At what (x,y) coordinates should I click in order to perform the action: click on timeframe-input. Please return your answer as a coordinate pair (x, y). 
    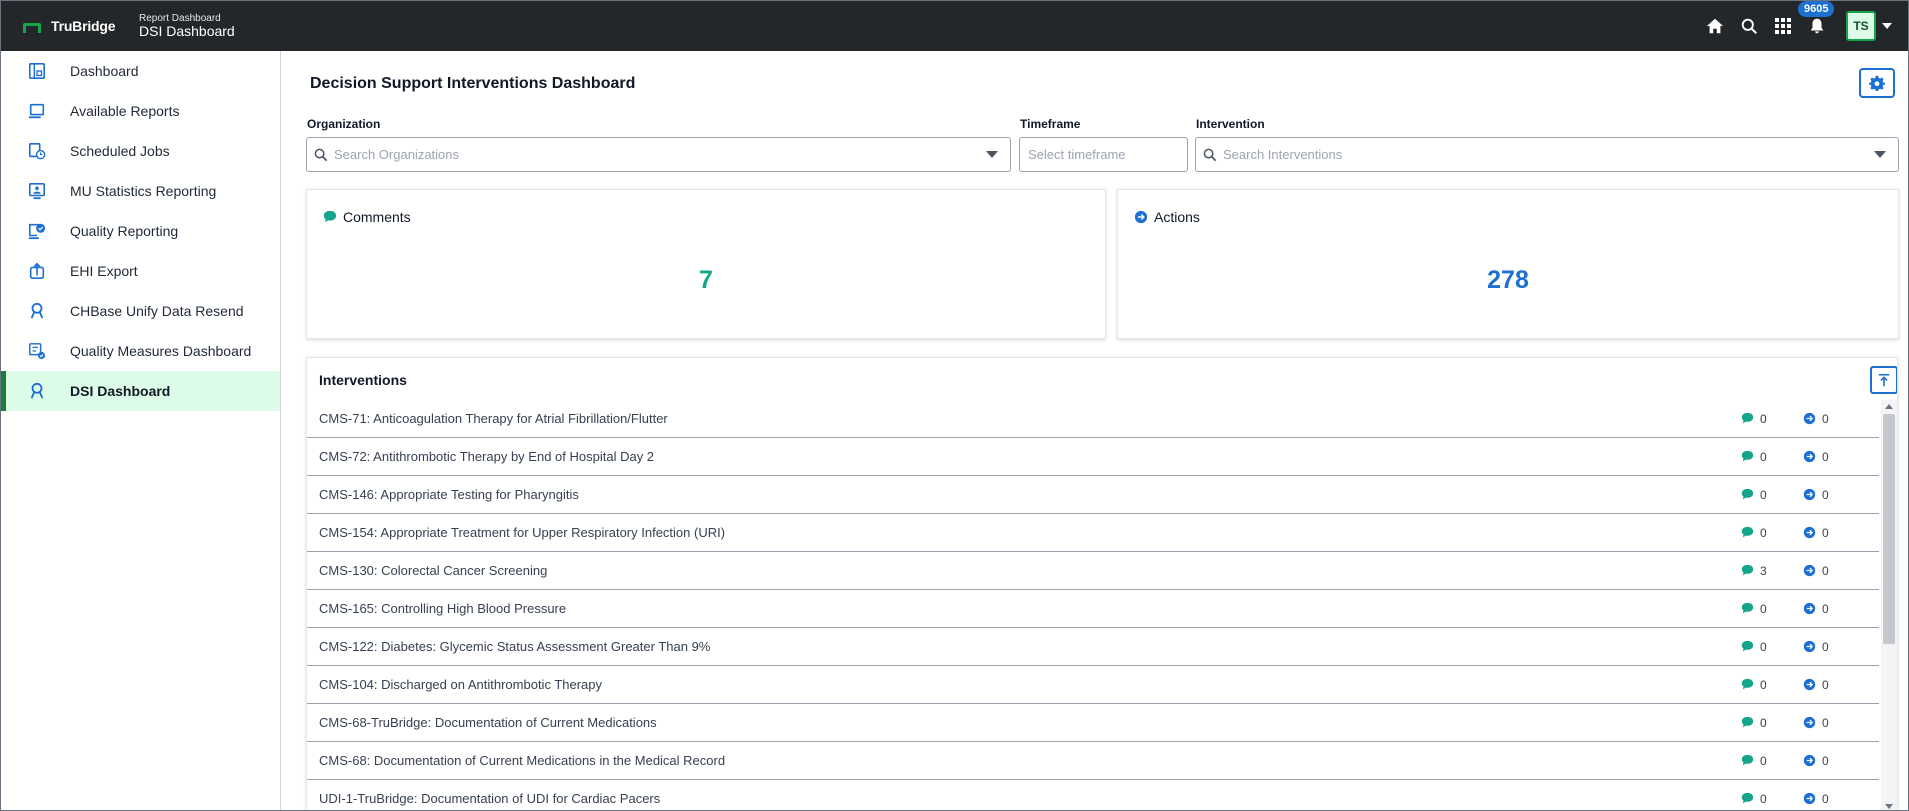
    Looking at the image, I should click on (1116, 154).